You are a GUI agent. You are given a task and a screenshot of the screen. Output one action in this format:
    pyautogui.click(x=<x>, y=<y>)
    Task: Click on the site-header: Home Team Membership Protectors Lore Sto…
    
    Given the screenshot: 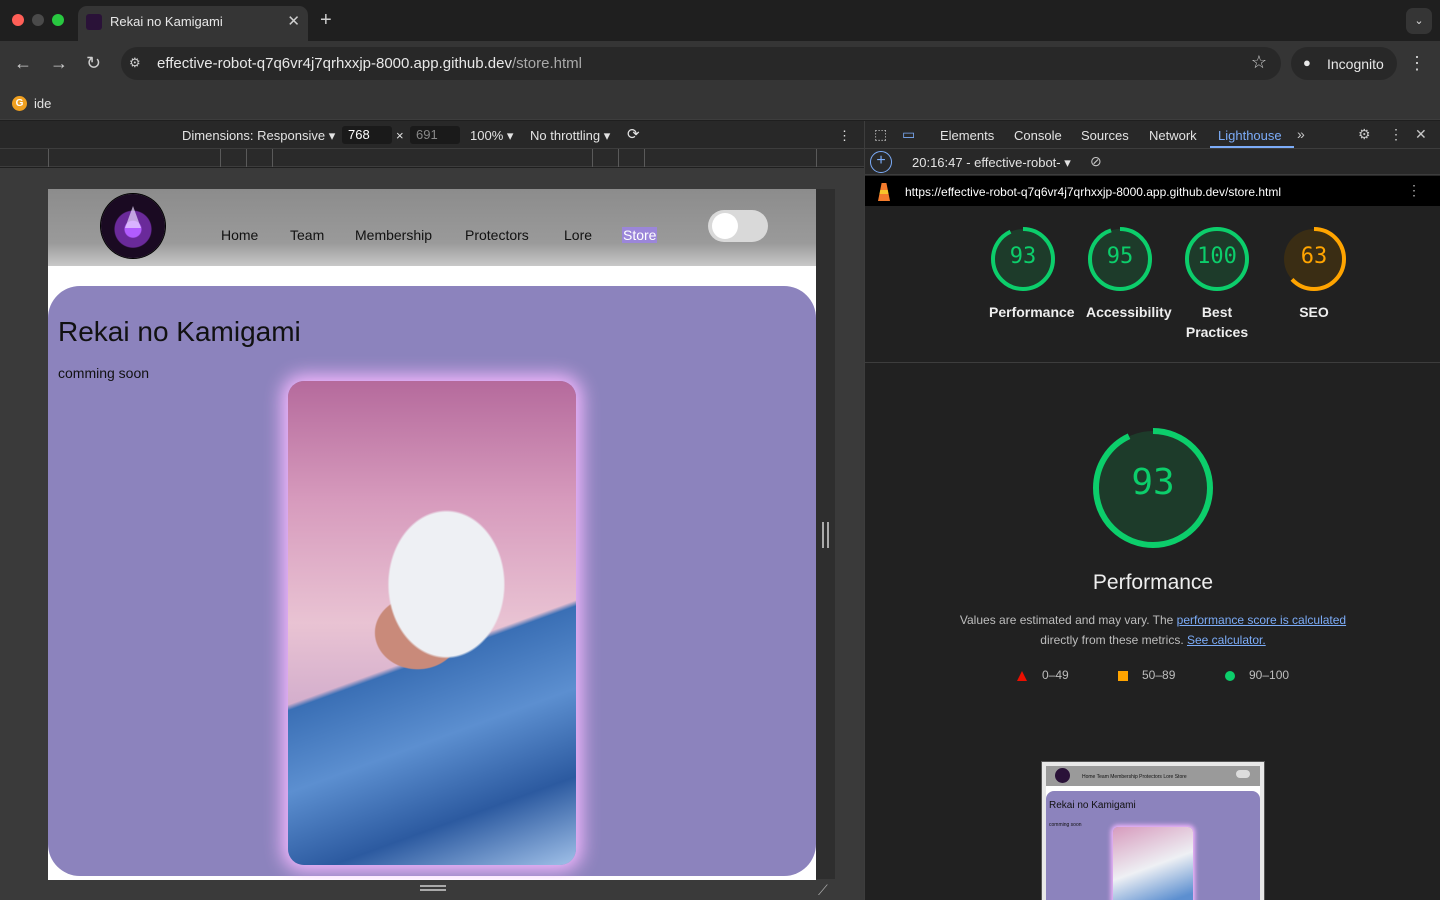 What is the action you would take?
    pyautogui.click(x=432, y=227)
    